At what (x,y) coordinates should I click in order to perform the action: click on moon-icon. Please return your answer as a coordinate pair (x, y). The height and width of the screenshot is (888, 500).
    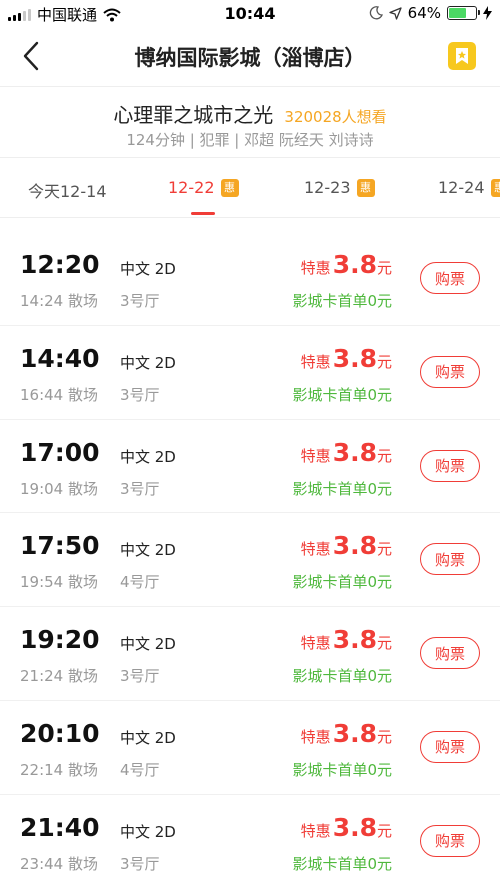
    Looking at the image, I should click on (376, 13).